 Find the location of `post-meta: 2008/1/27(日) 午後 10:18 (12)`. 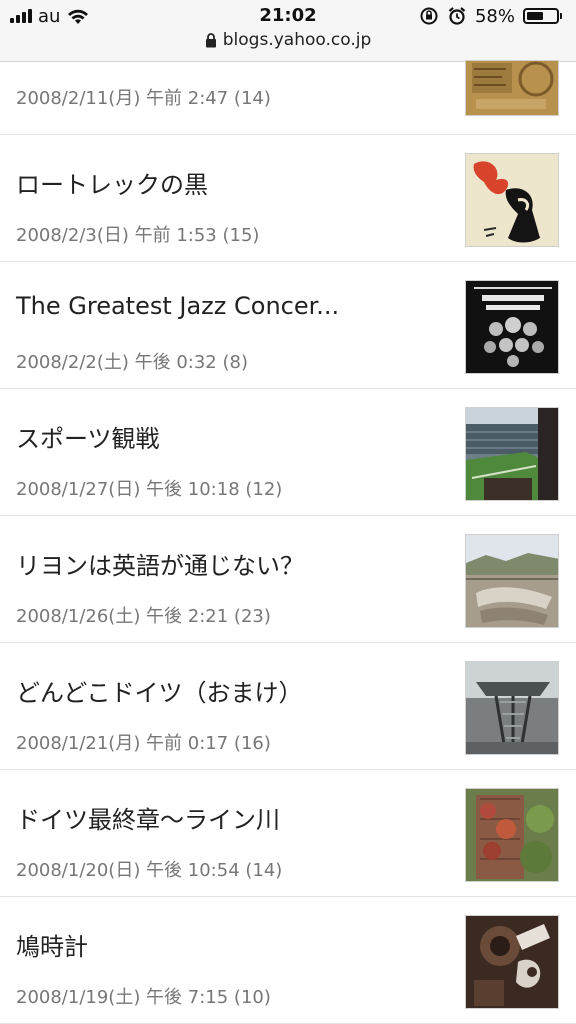

post-meta: 2008/1/27(日) 午後 10:18 (12) is located at coordinates (149, 489).